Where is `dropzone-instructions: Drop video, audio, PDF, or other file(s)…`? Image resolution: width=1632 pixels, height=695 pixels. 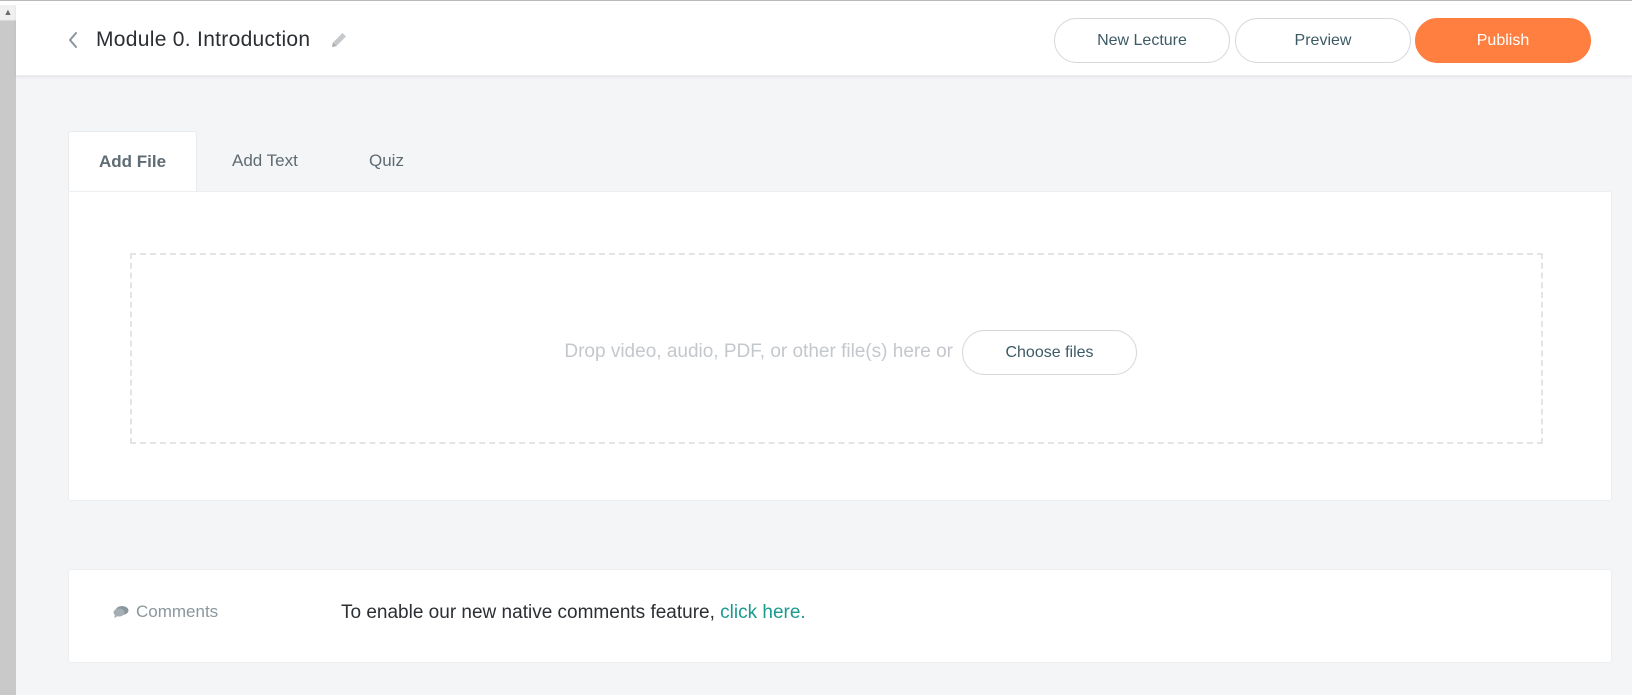 dropzone-instructions: Drop video, audio, PDF, or other file(s)… is located at coordinates (758, 351).